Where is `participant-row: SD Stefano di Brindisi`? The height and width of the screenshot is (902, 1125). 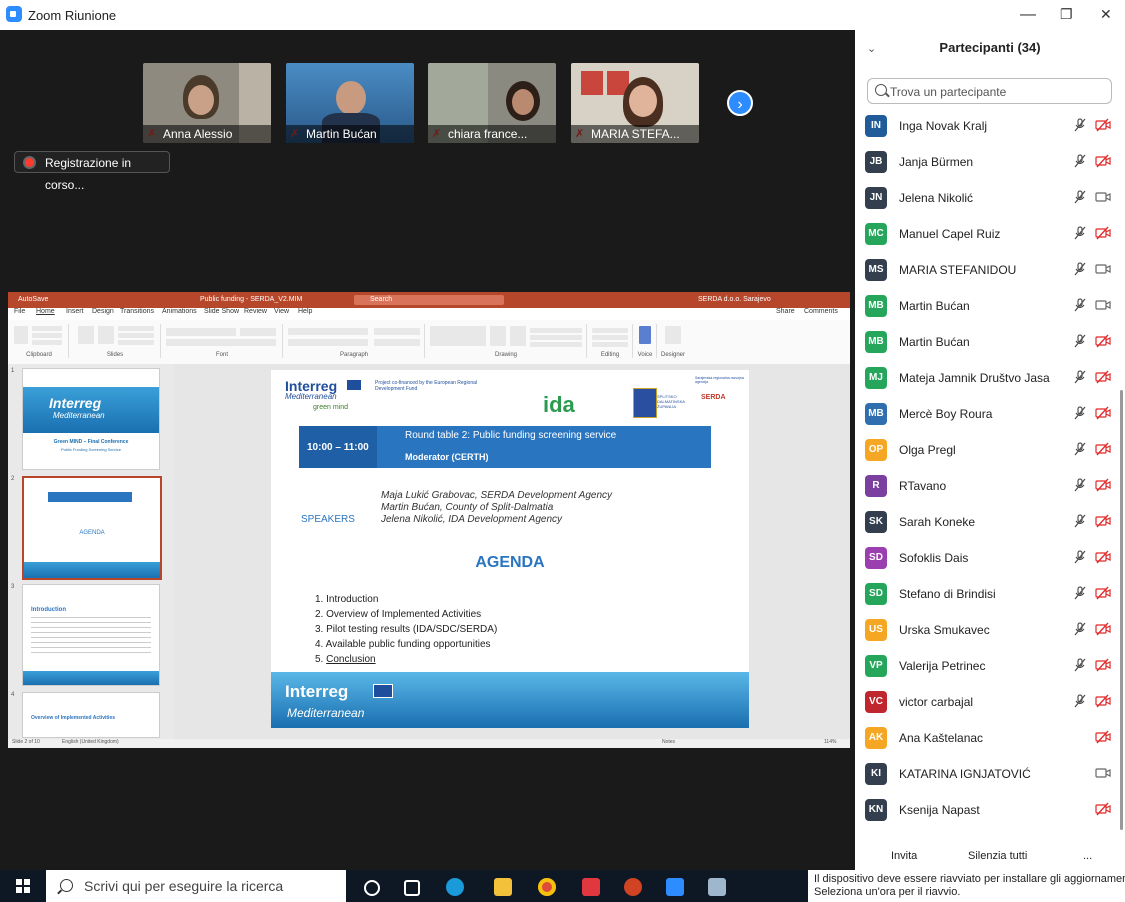 participant-row: SD Stefano di Brindisi is located at coordinates (986, 594).